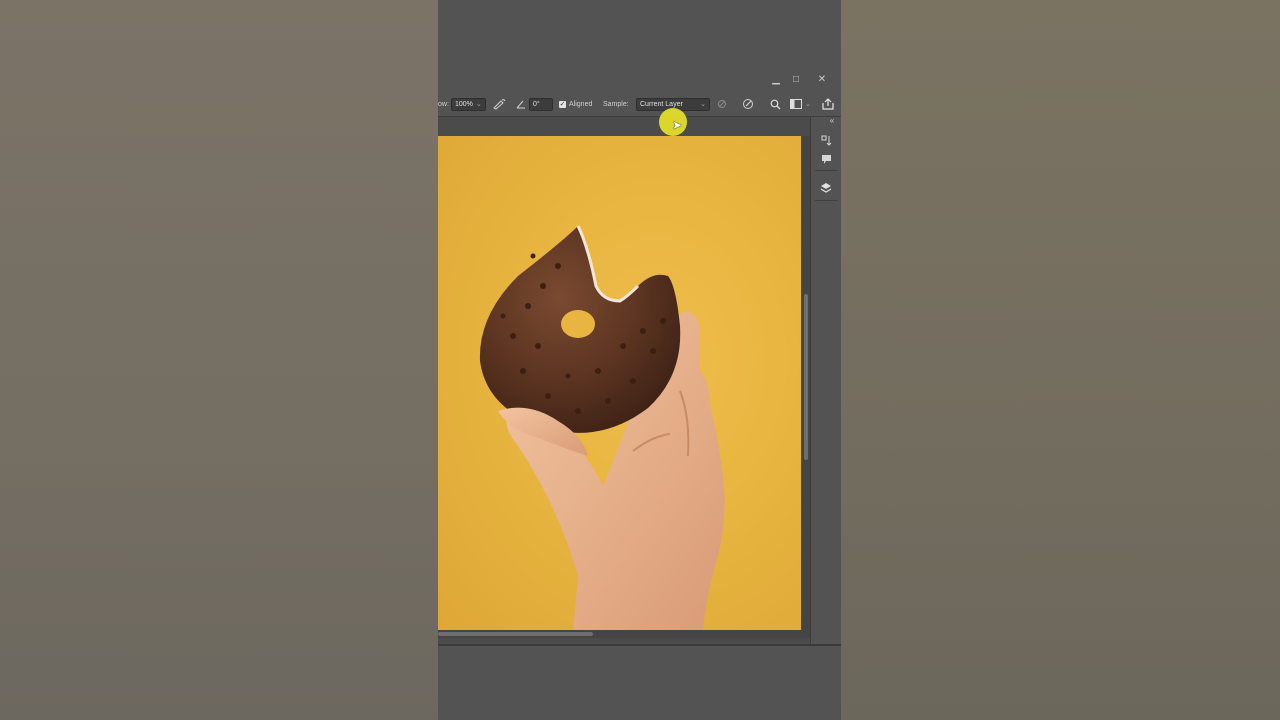 The height and width of the screenshot is (720, 1280). I want to click on comments-icon, so click(826, 159).